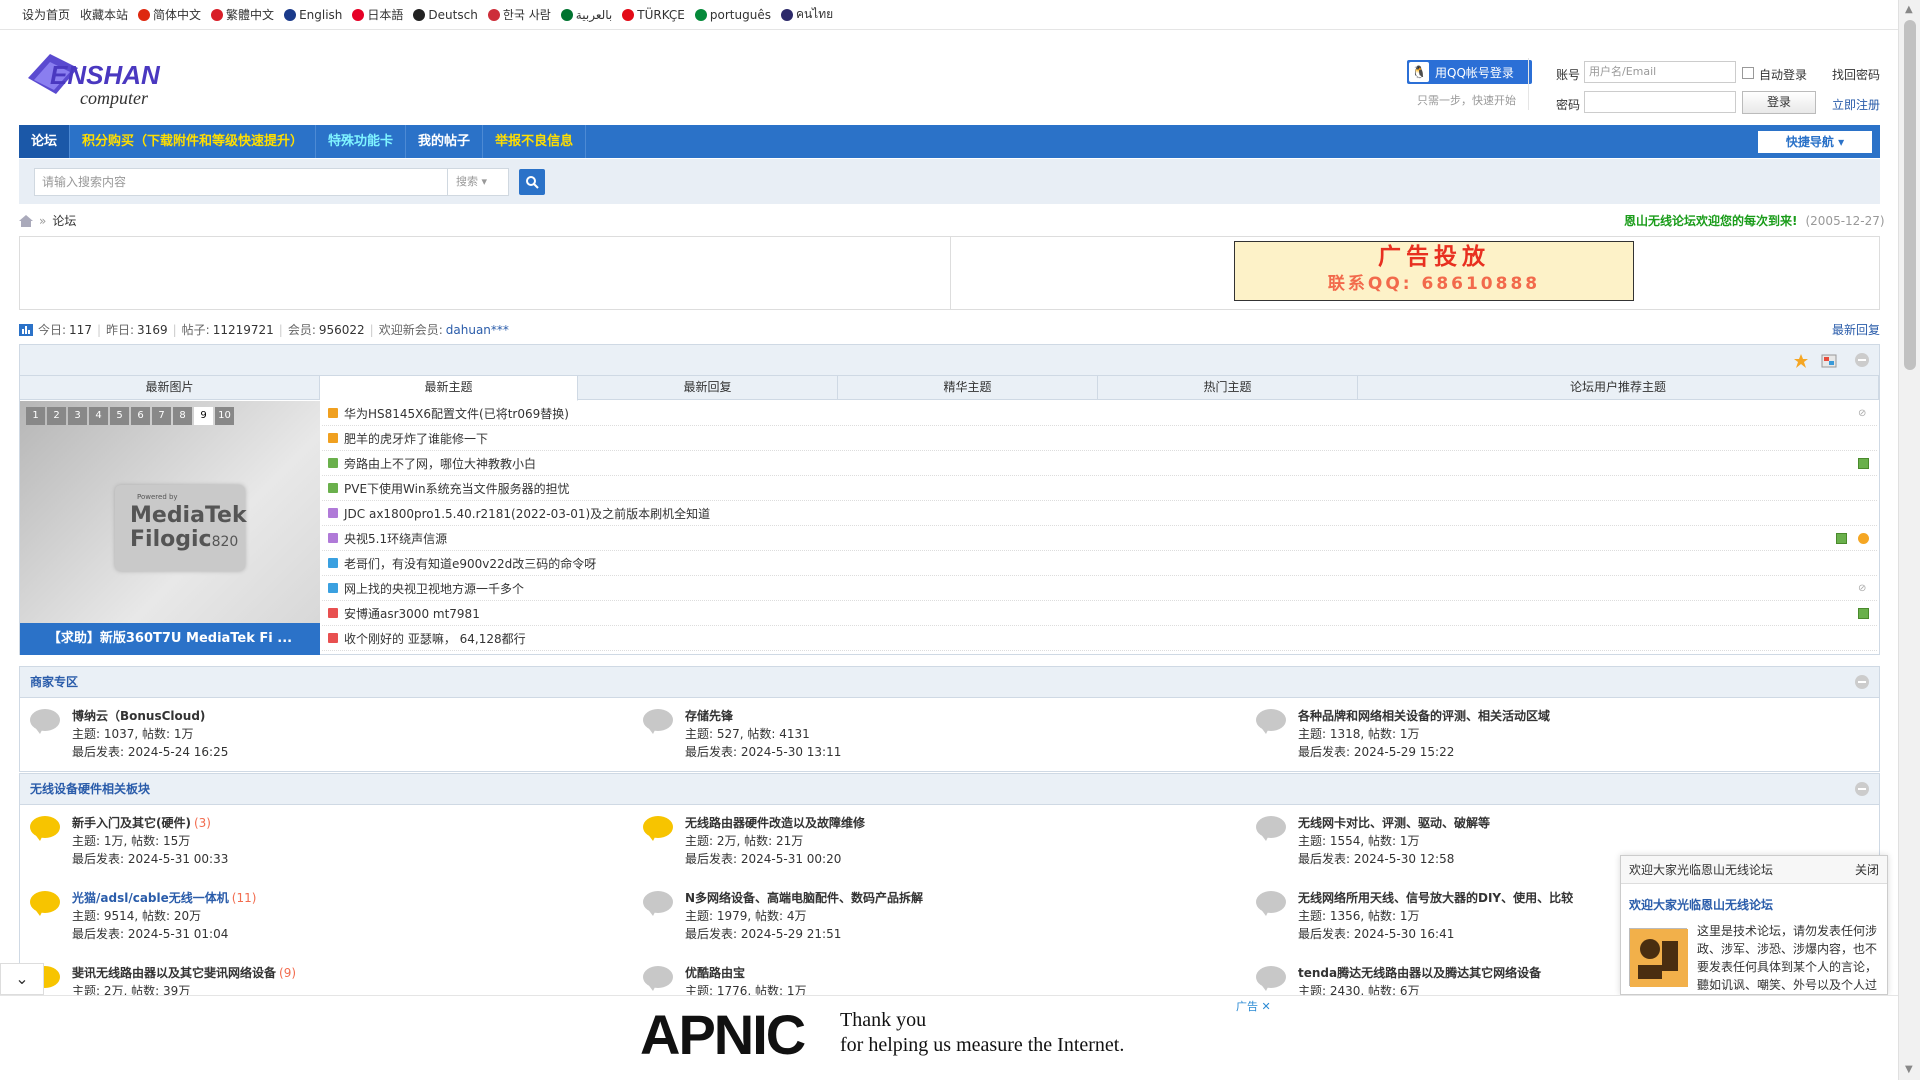 Image resolution: width=1920 pixels, height=1080 pixels. I want to click on slider-page-button: 8, so click(182, 416).